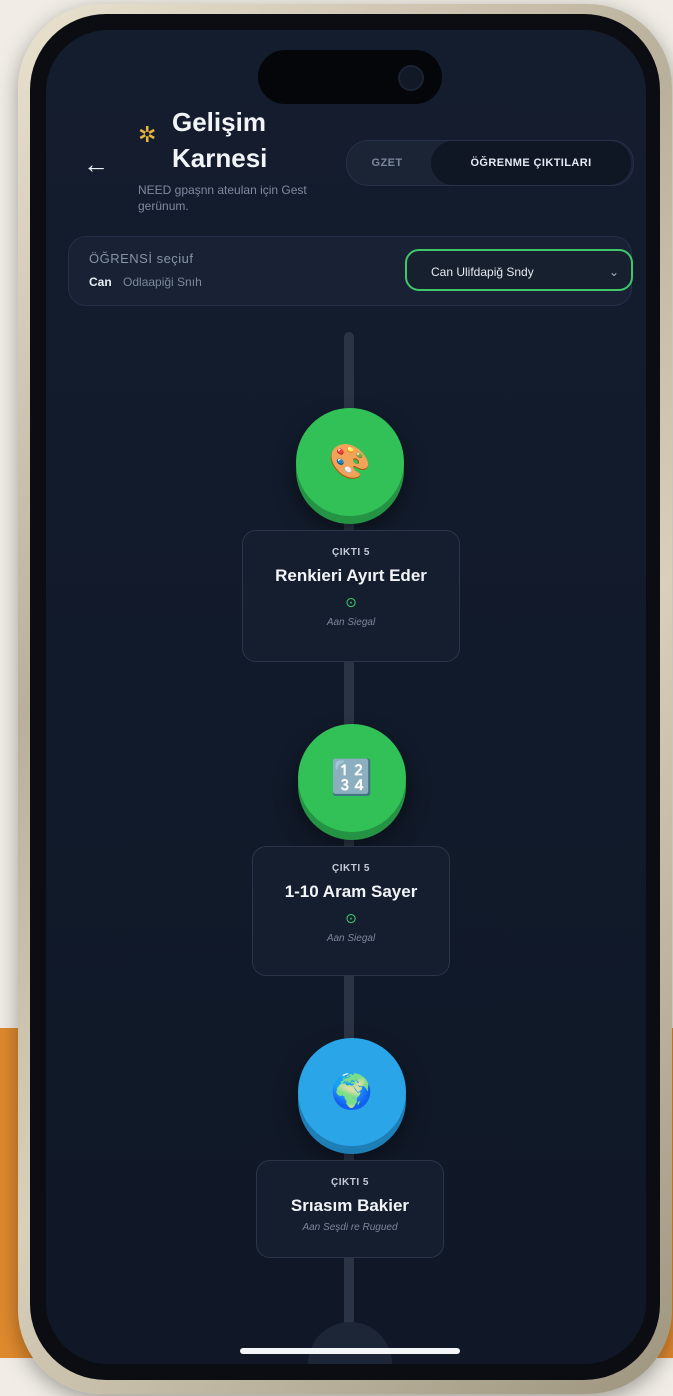 The height and width of the screenshot is (1396, 673). What do you see at coordinates (100, 282) in the screenshot?
I see `student-name: Can` at bounding box center [100, 282].